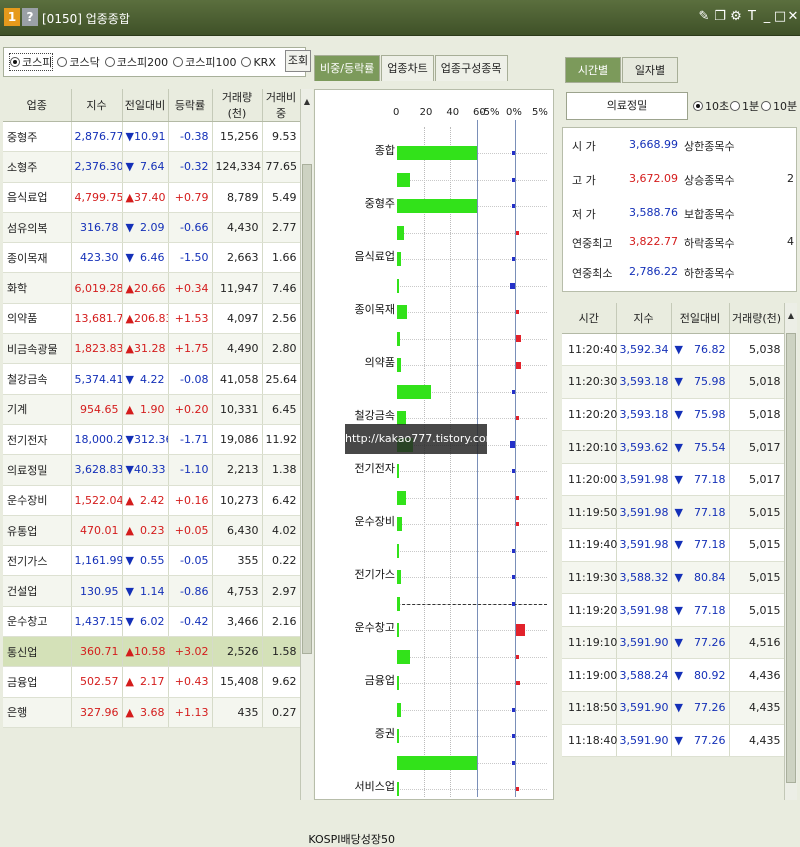 Image resolution: width=800 pixels, height=847 pixels. Describe the element at coordinates (673, 480) in the screenshot. I see `table-row: 11:20:00 3,591.98 ▼ 77.18 5,017` at that location.